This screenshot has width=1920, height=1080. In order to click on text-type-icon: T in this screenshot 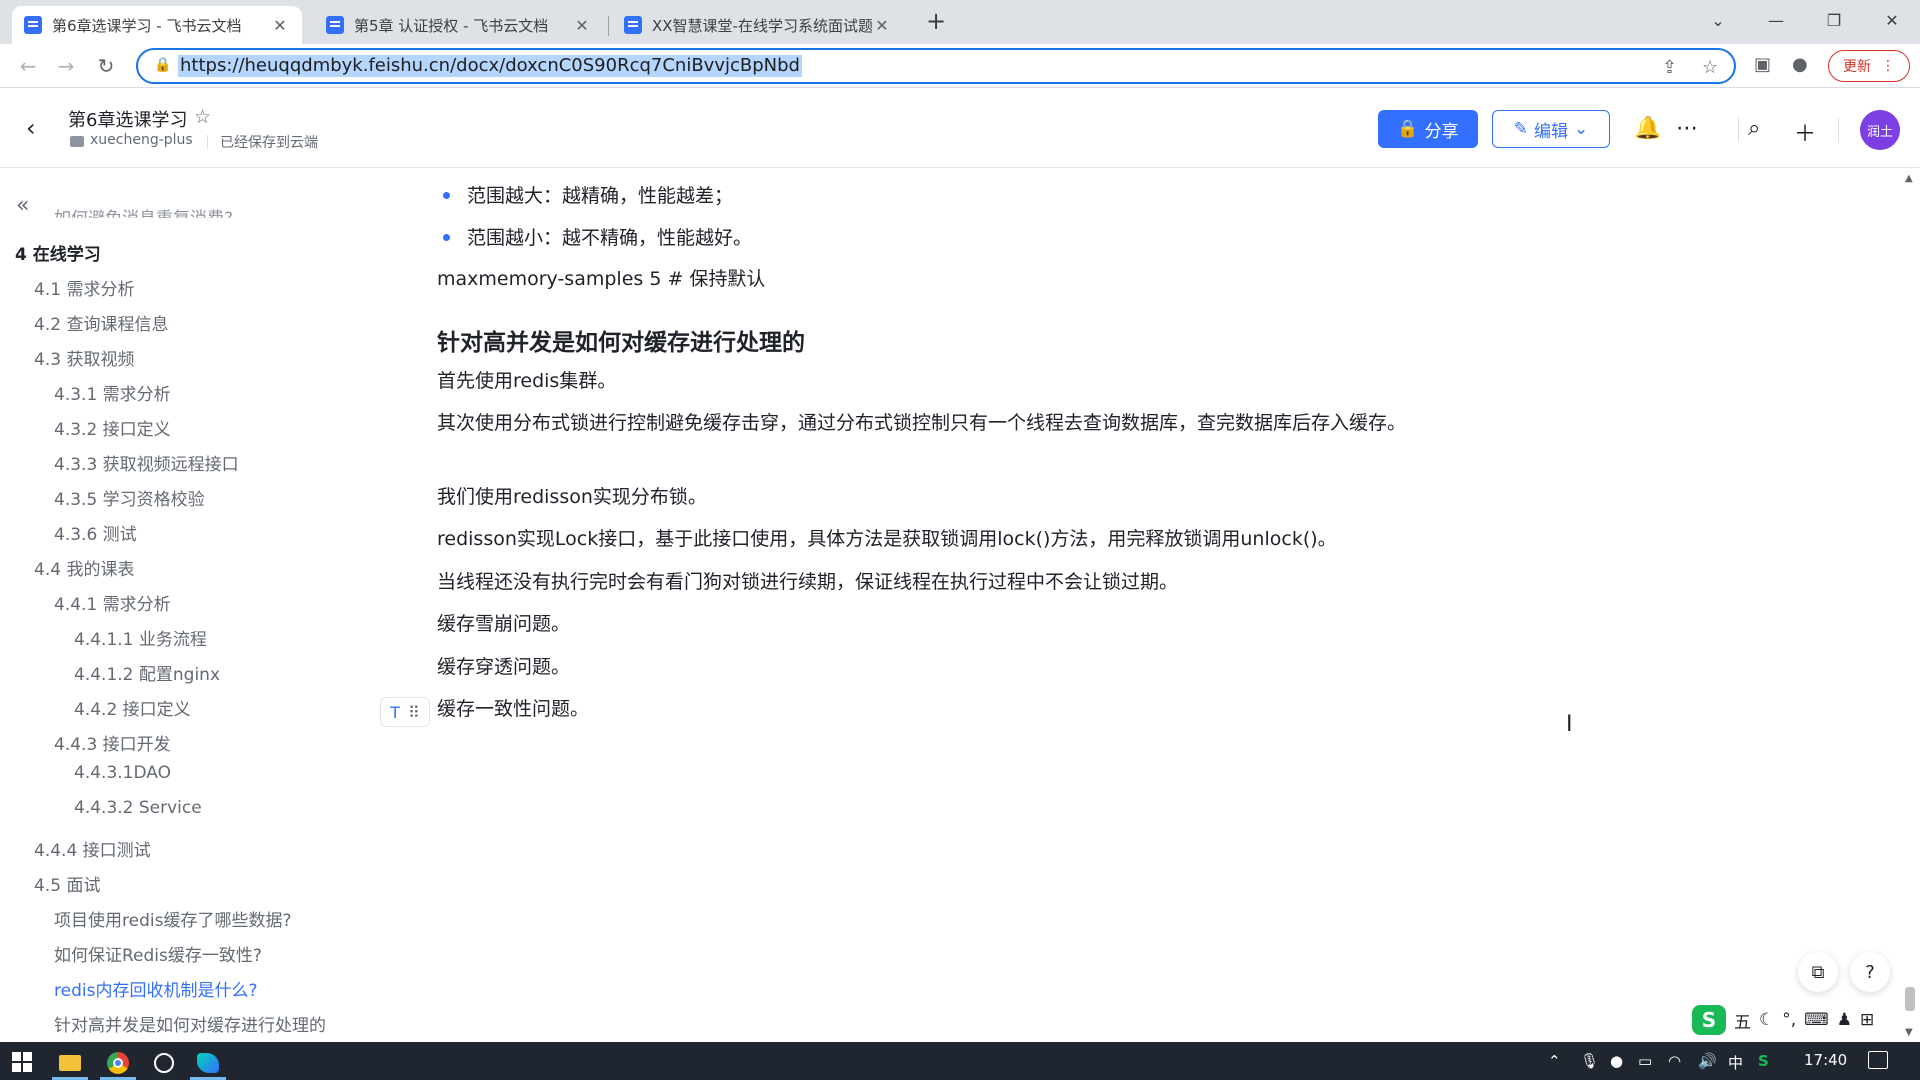, I will do `click(395, 712)`.